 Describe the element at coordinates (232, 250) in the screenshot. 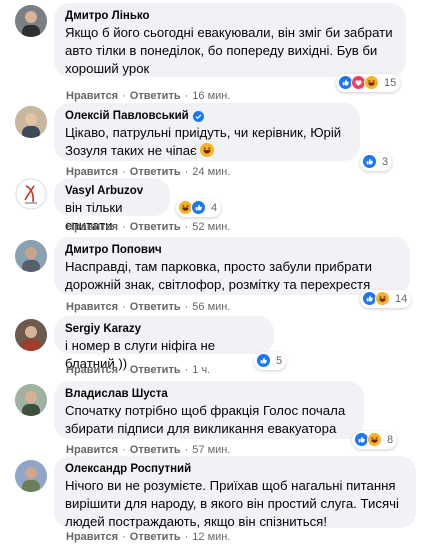

I see `comment-author: Дмитро Попович` at that location.